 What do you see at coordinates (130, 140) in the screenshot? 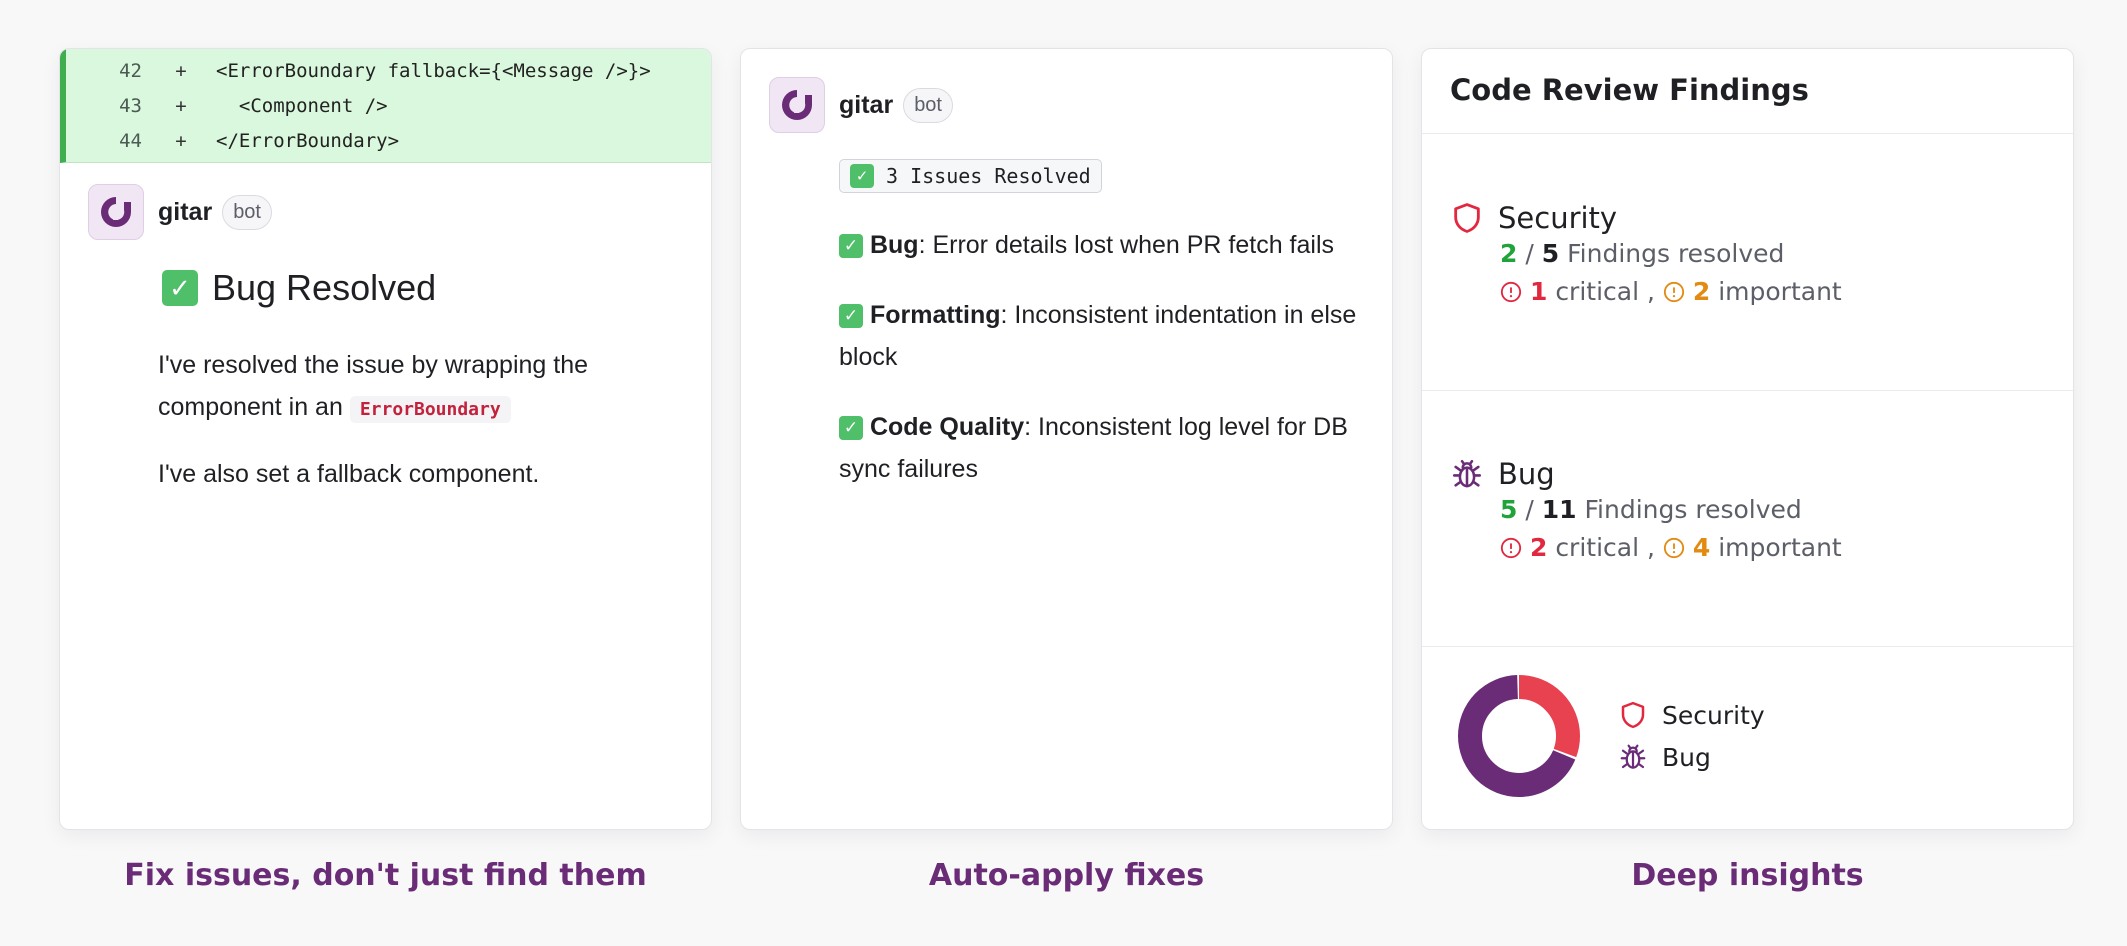
I see `line-number: 44` at bounding box center [130, 140].